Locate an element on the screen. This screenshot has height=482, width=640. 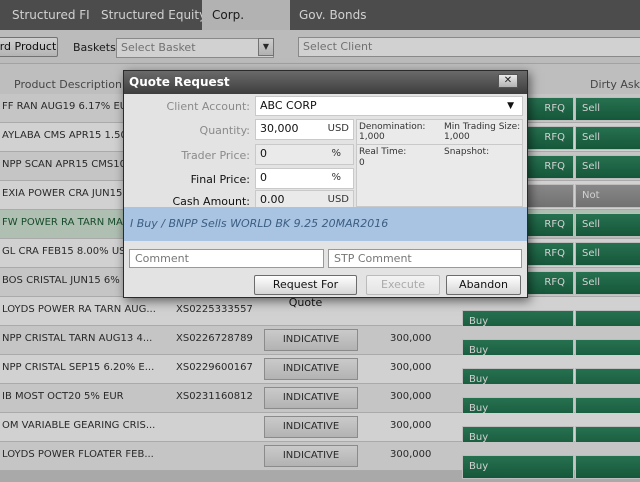
quantity-value: 30,000 is located at coordinates (279, 128).